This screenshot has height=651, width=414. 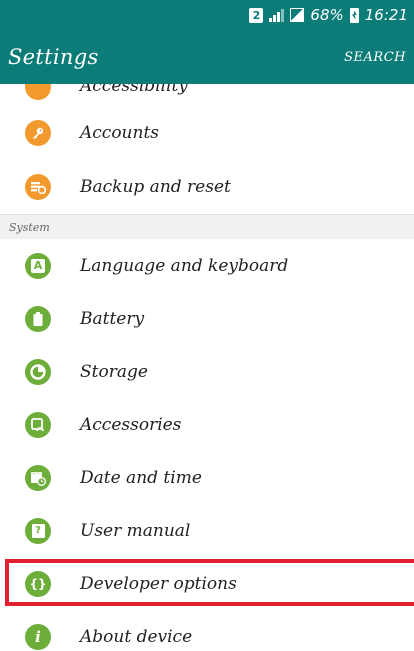 What do you see at coordinates (38, 371) in the screenshot?
I see `storage-icon` at bounding box center [38, 371].